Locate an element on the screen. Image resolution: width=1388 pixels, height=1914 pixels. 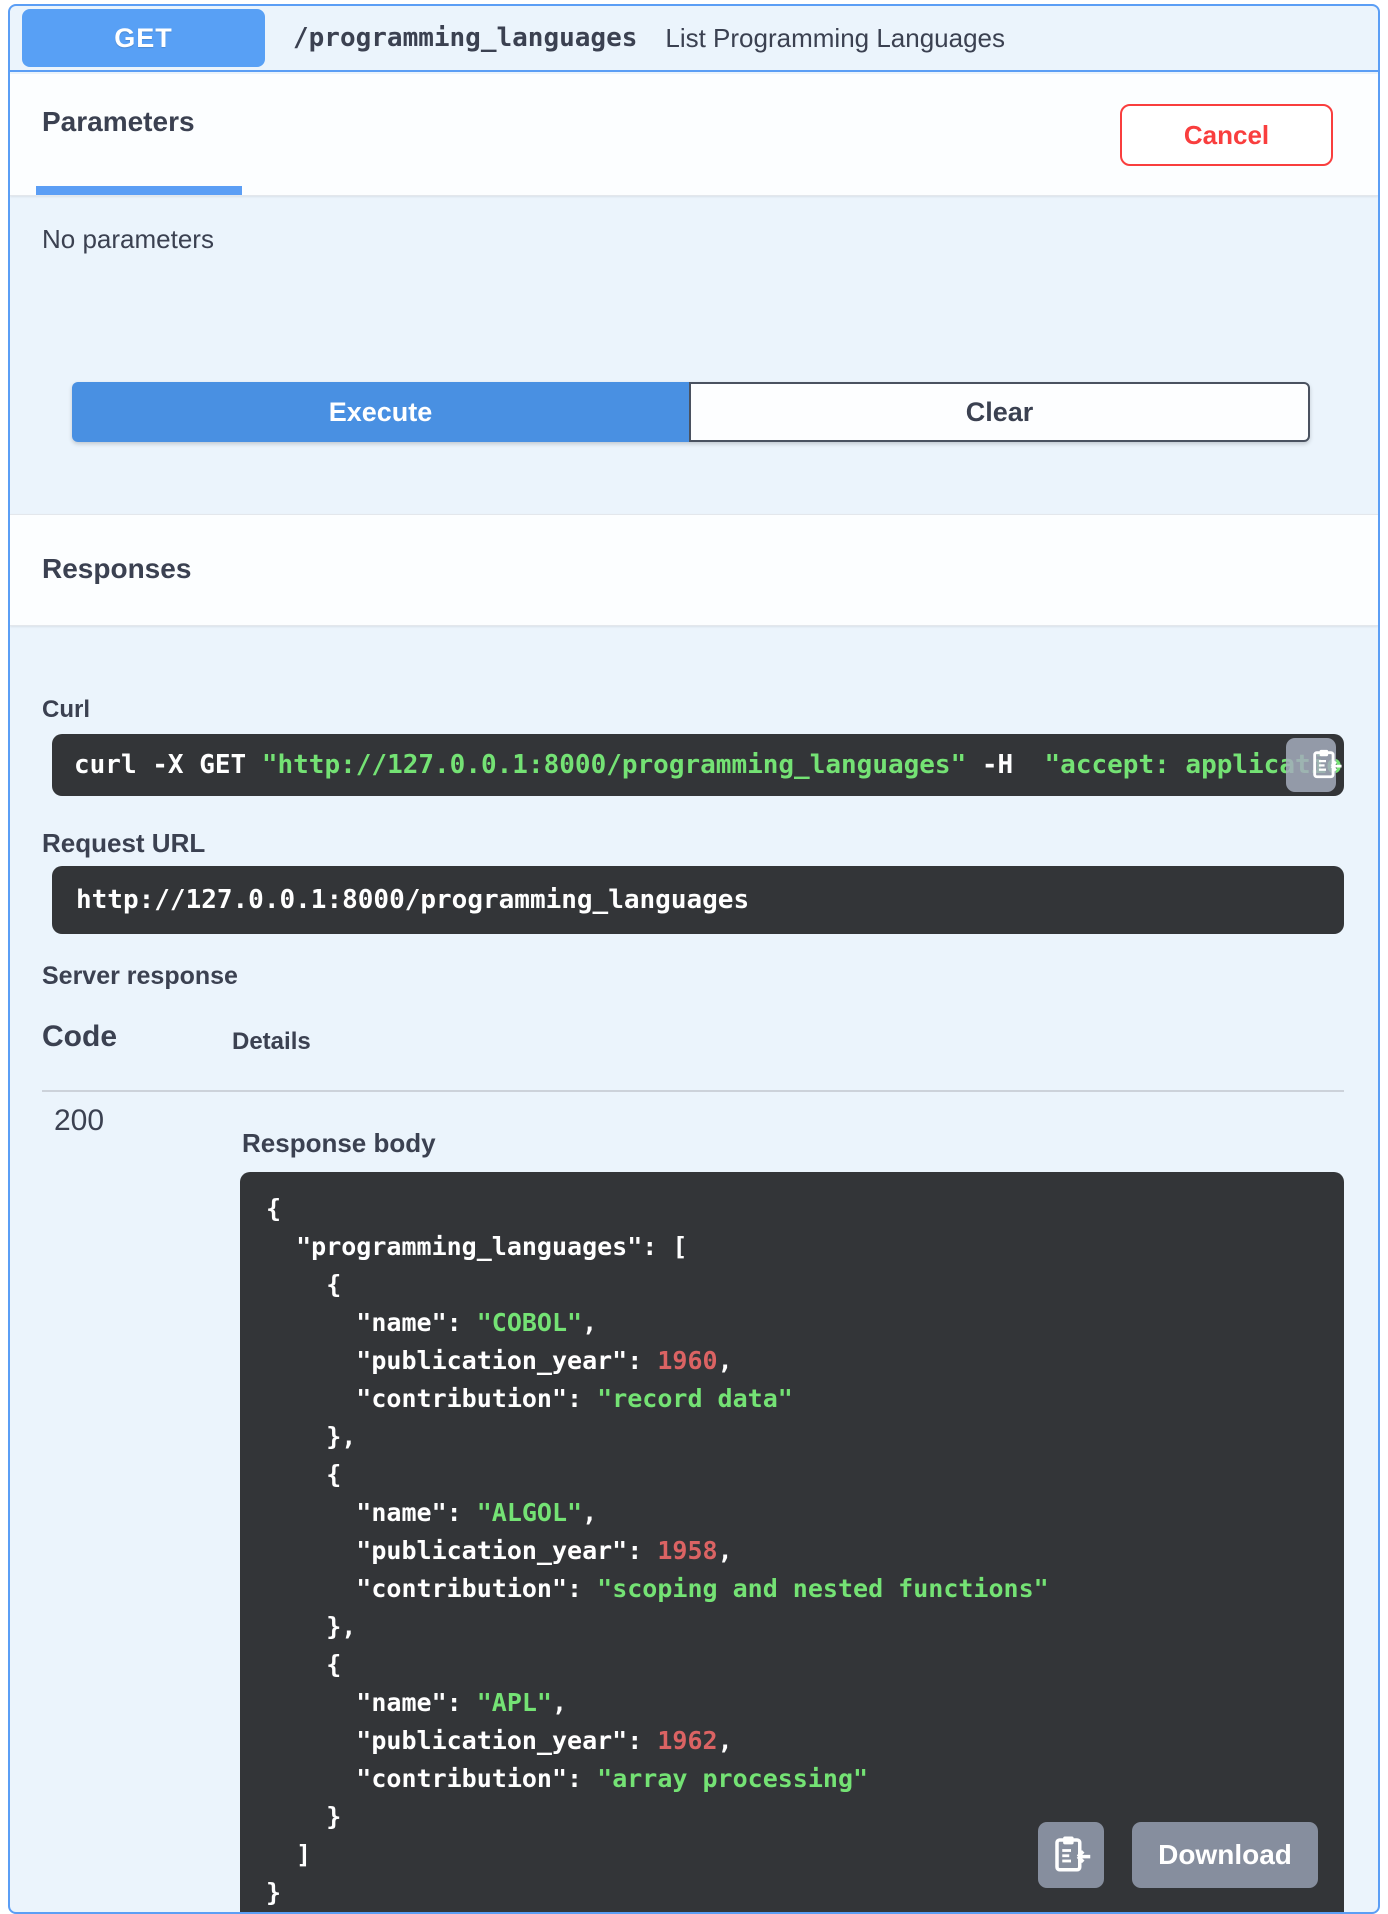
parameters-header: Parameters Cancel is located at coordinates (694, 135).